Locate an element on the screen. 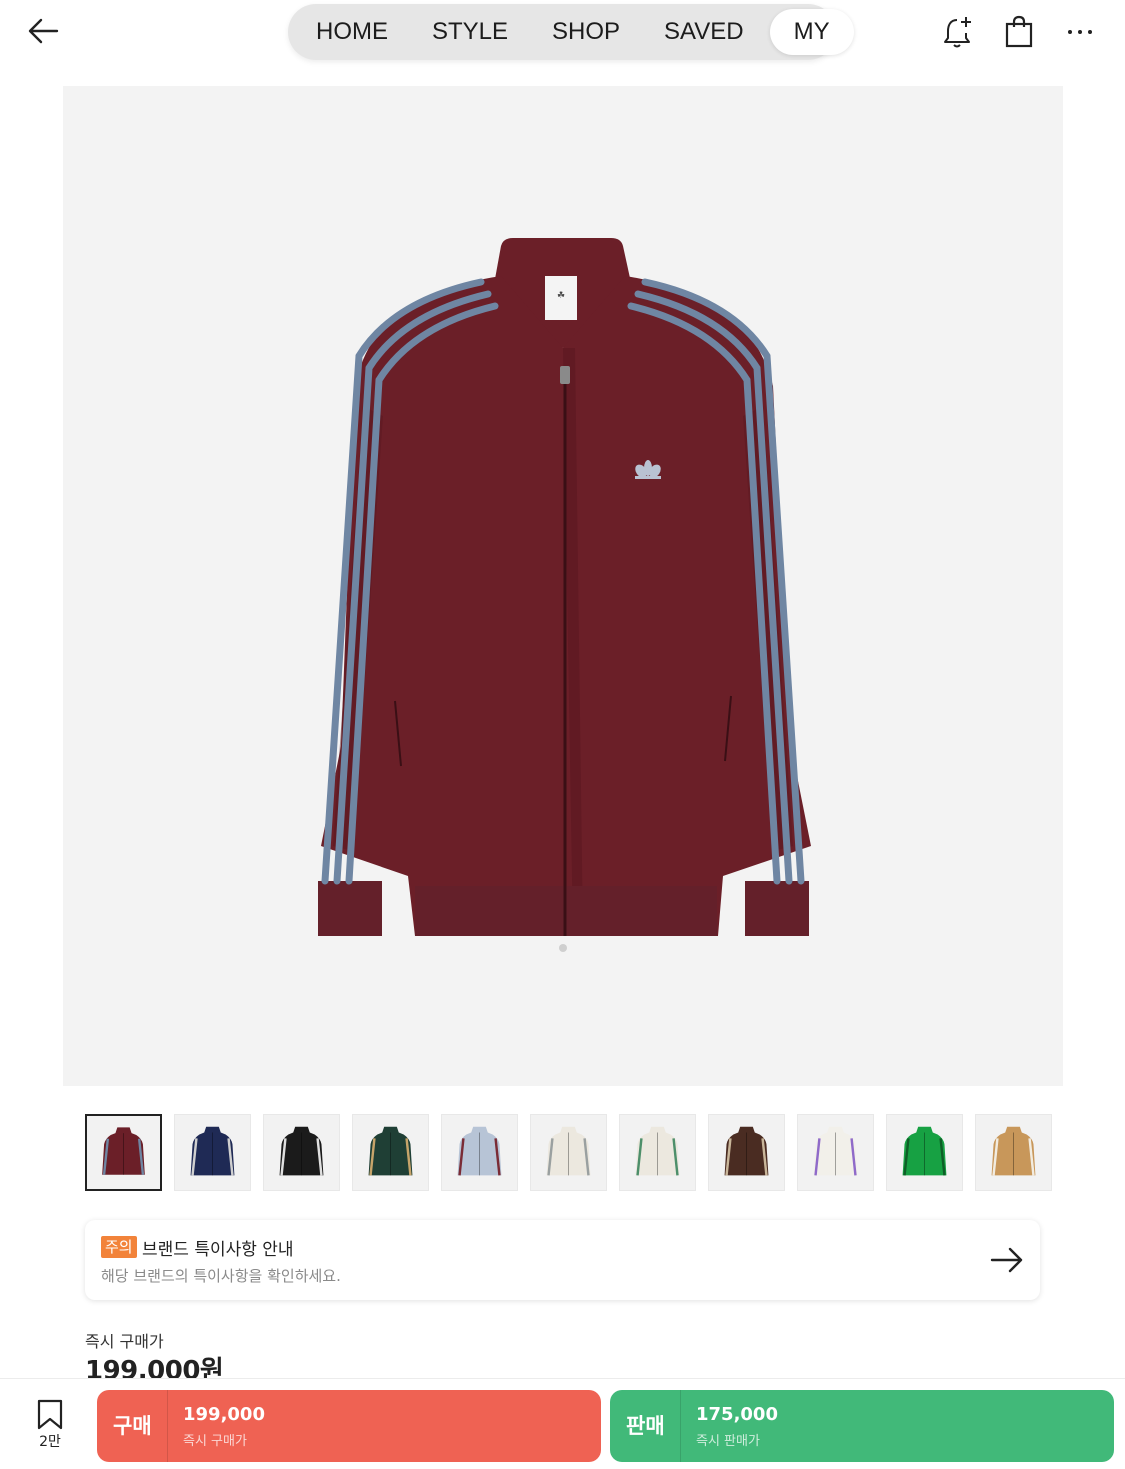  back-button is located at coordinates (44, 32).